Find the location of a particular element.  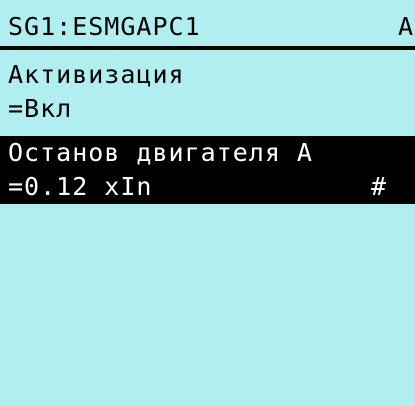

edit-marker: # is located at coordinates (378, 186).